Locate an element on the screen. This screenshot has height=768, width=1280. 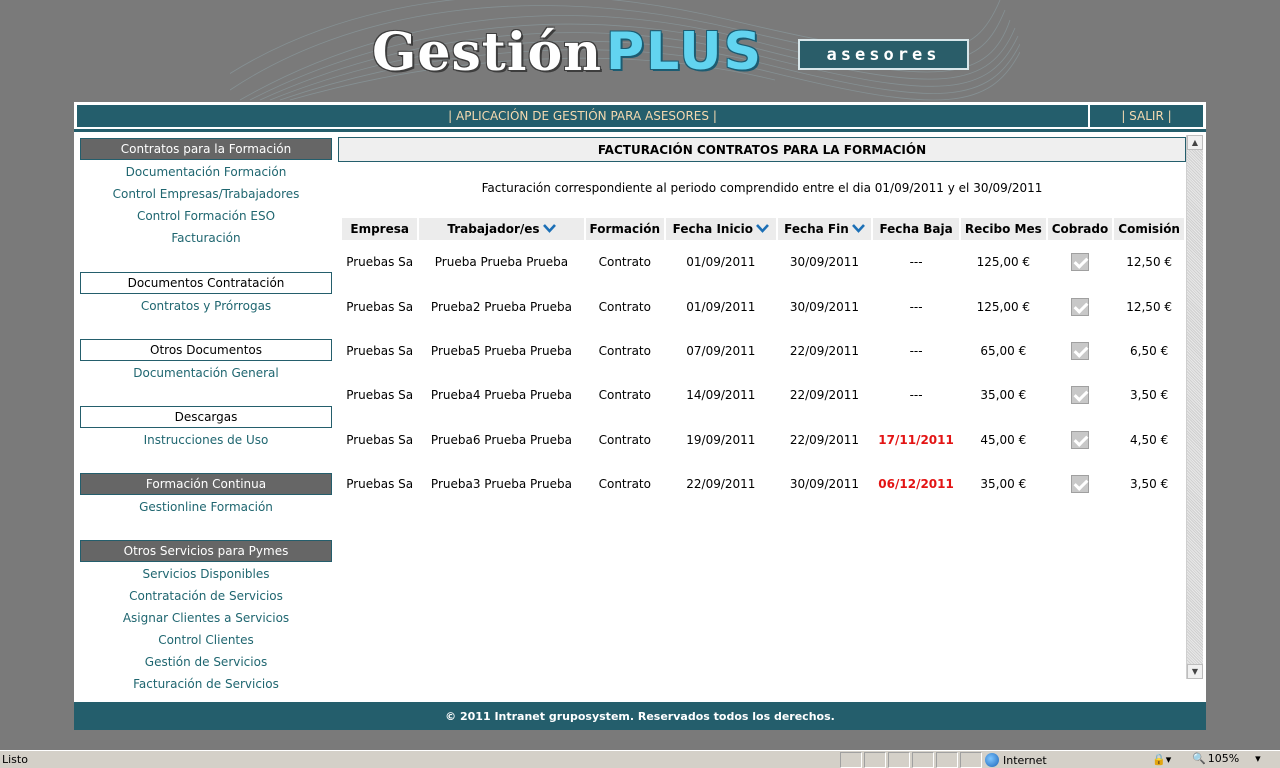
sidebar-link: Gestionline Formación is located at coordinates (206, 507).